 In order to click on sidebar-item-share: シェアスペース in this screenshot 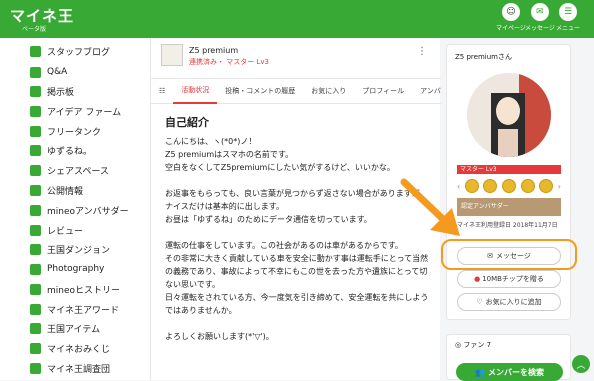, I will do `click(69, 170)`.